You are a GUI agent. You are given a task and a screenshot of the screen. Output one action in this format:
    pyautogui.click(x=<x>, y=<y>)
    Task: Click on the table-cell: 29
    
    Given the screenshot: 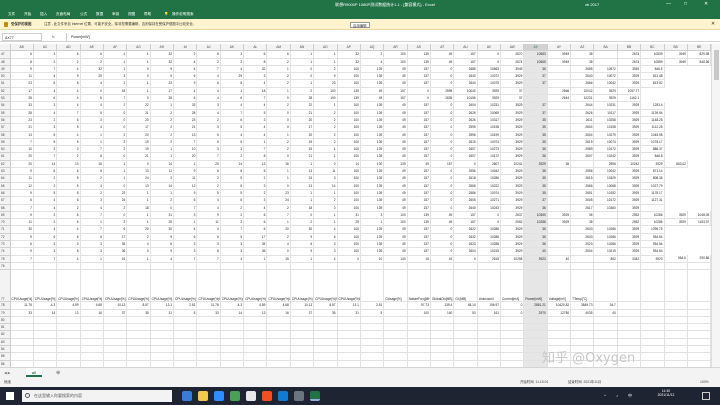 What is the action you would take?
    pyautogui.click(x=349, y=222)
    